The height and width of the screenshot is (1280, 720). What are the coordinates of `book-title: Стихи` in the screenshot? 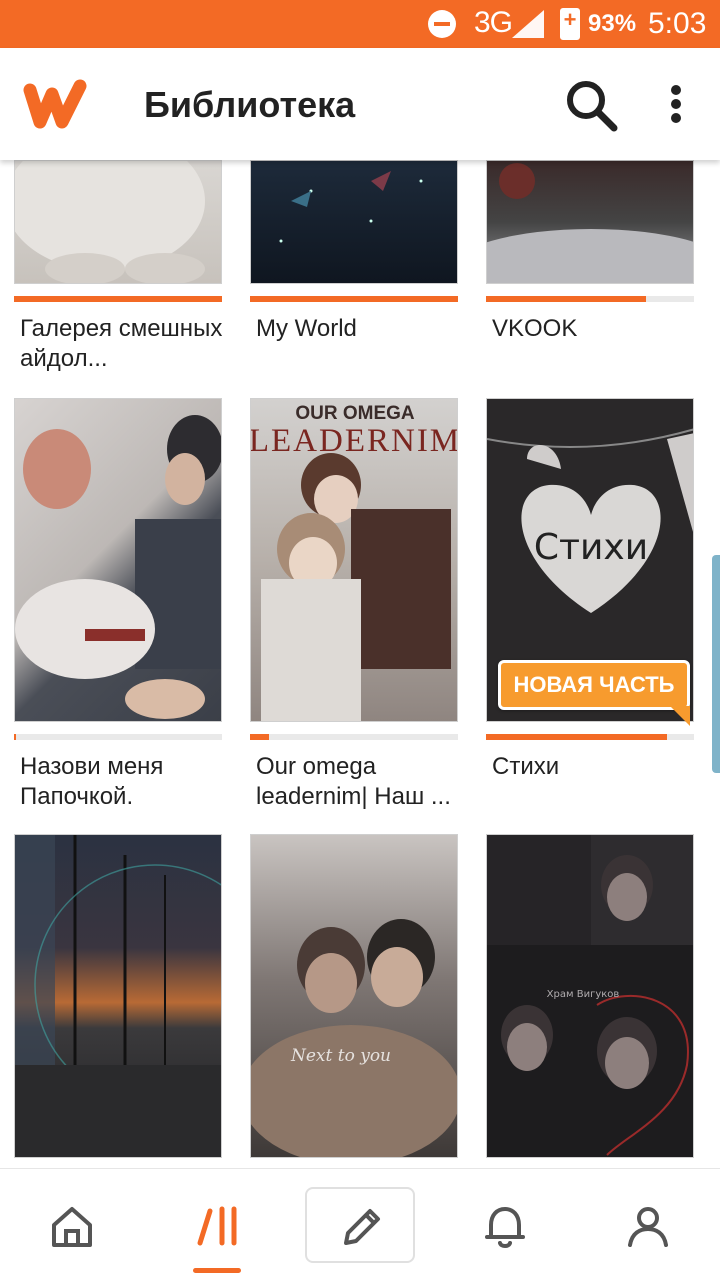 It's located at (602, 767).